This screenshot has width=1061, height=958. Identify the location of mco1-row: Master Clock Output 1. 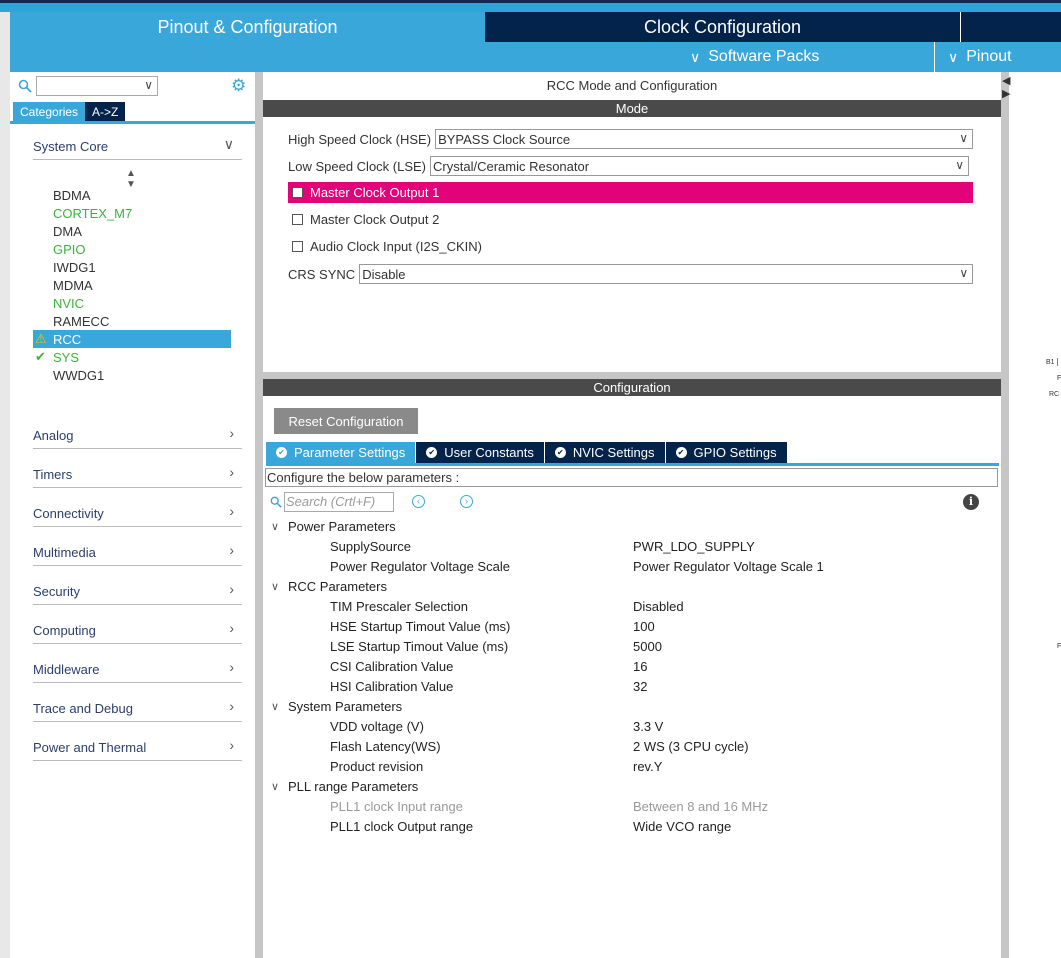
(630, 192).